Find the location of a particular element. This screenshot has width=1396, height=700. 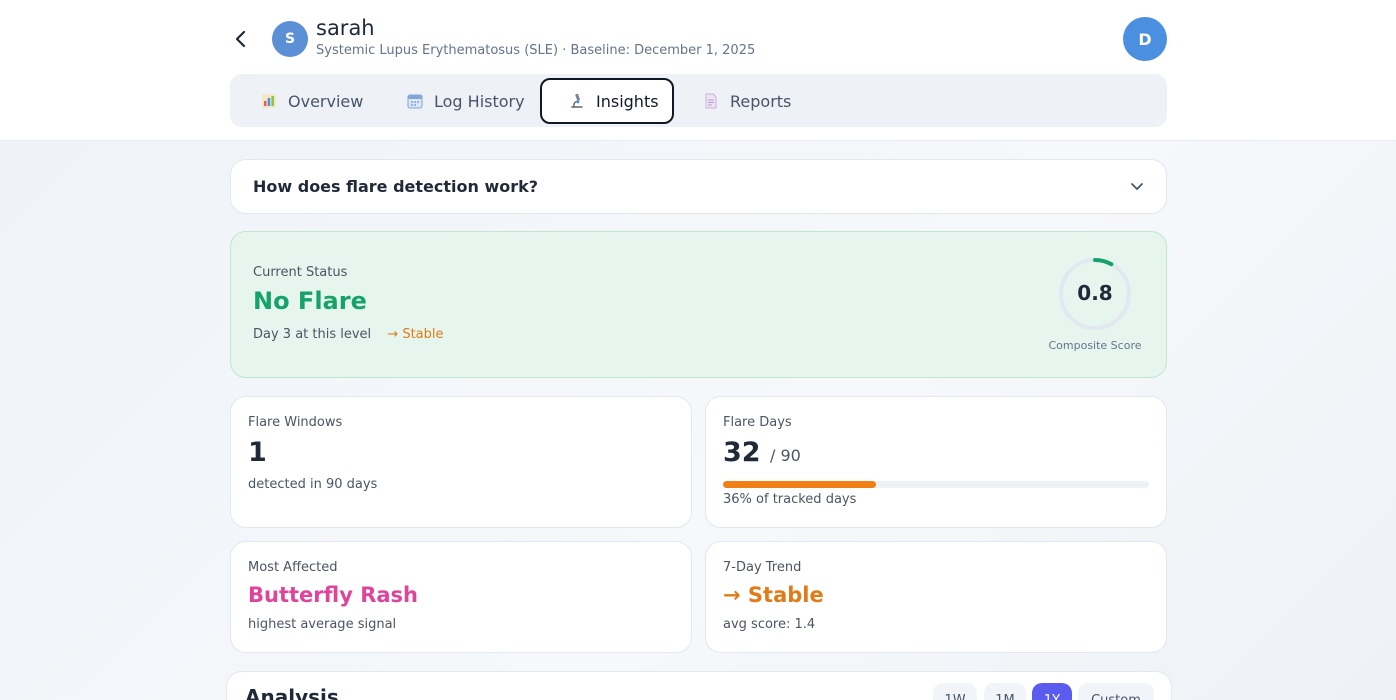

seven-day-trend-card: 7-Day Trend → Stable avg score: 1.4 is located at coordinates (936, 597).